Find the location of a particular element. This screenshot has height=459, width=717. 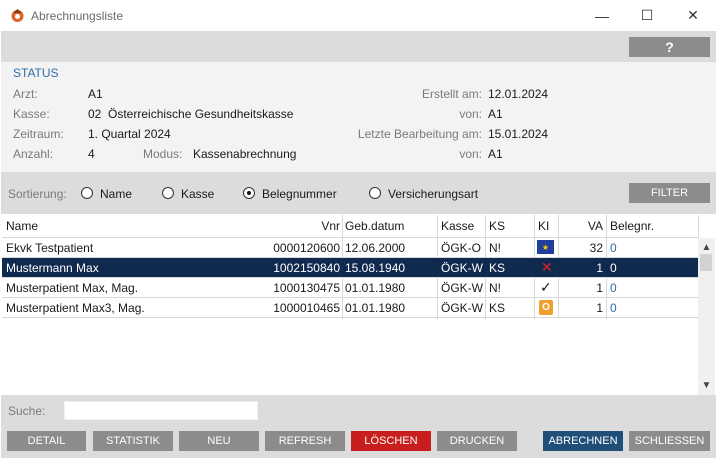

sort-radio-kasse is located at coordinates (168, 193).